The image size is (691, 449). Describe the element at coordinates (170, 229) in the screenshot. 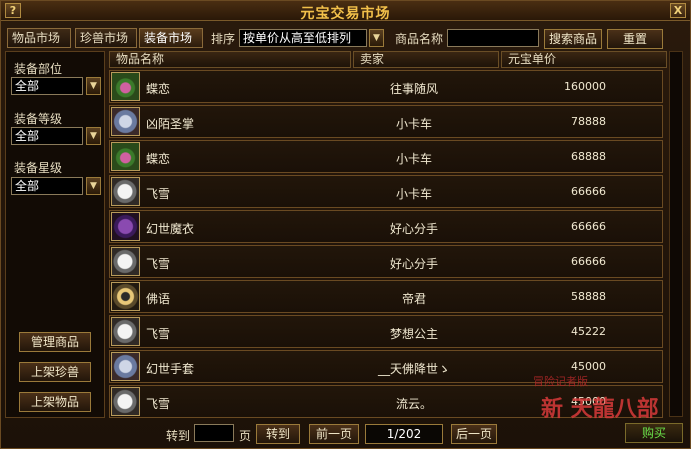

I see `item-name: 幻世魔衣` at that location.